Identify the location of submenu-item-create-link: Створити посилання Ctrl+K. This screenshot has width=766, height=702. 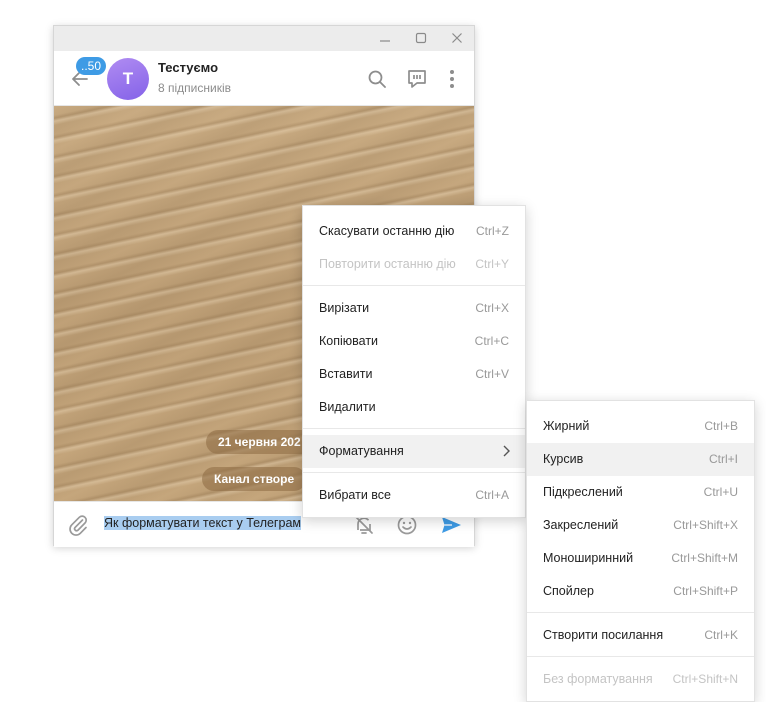
(640, 635).